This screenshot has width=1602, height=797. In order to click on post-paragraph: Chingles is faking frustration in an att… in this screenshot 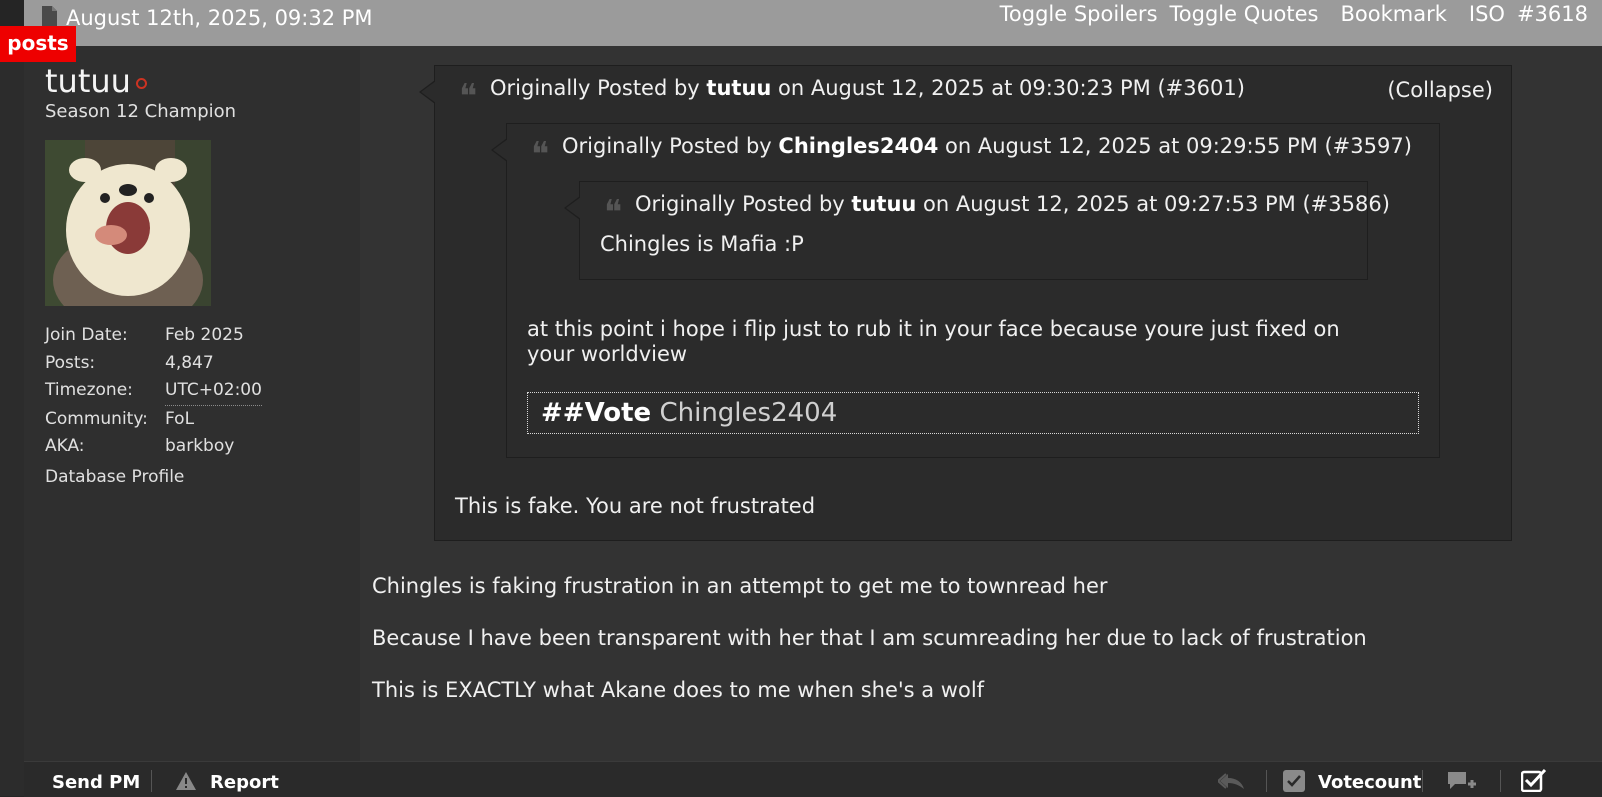, I will do `click(740, 586)`.